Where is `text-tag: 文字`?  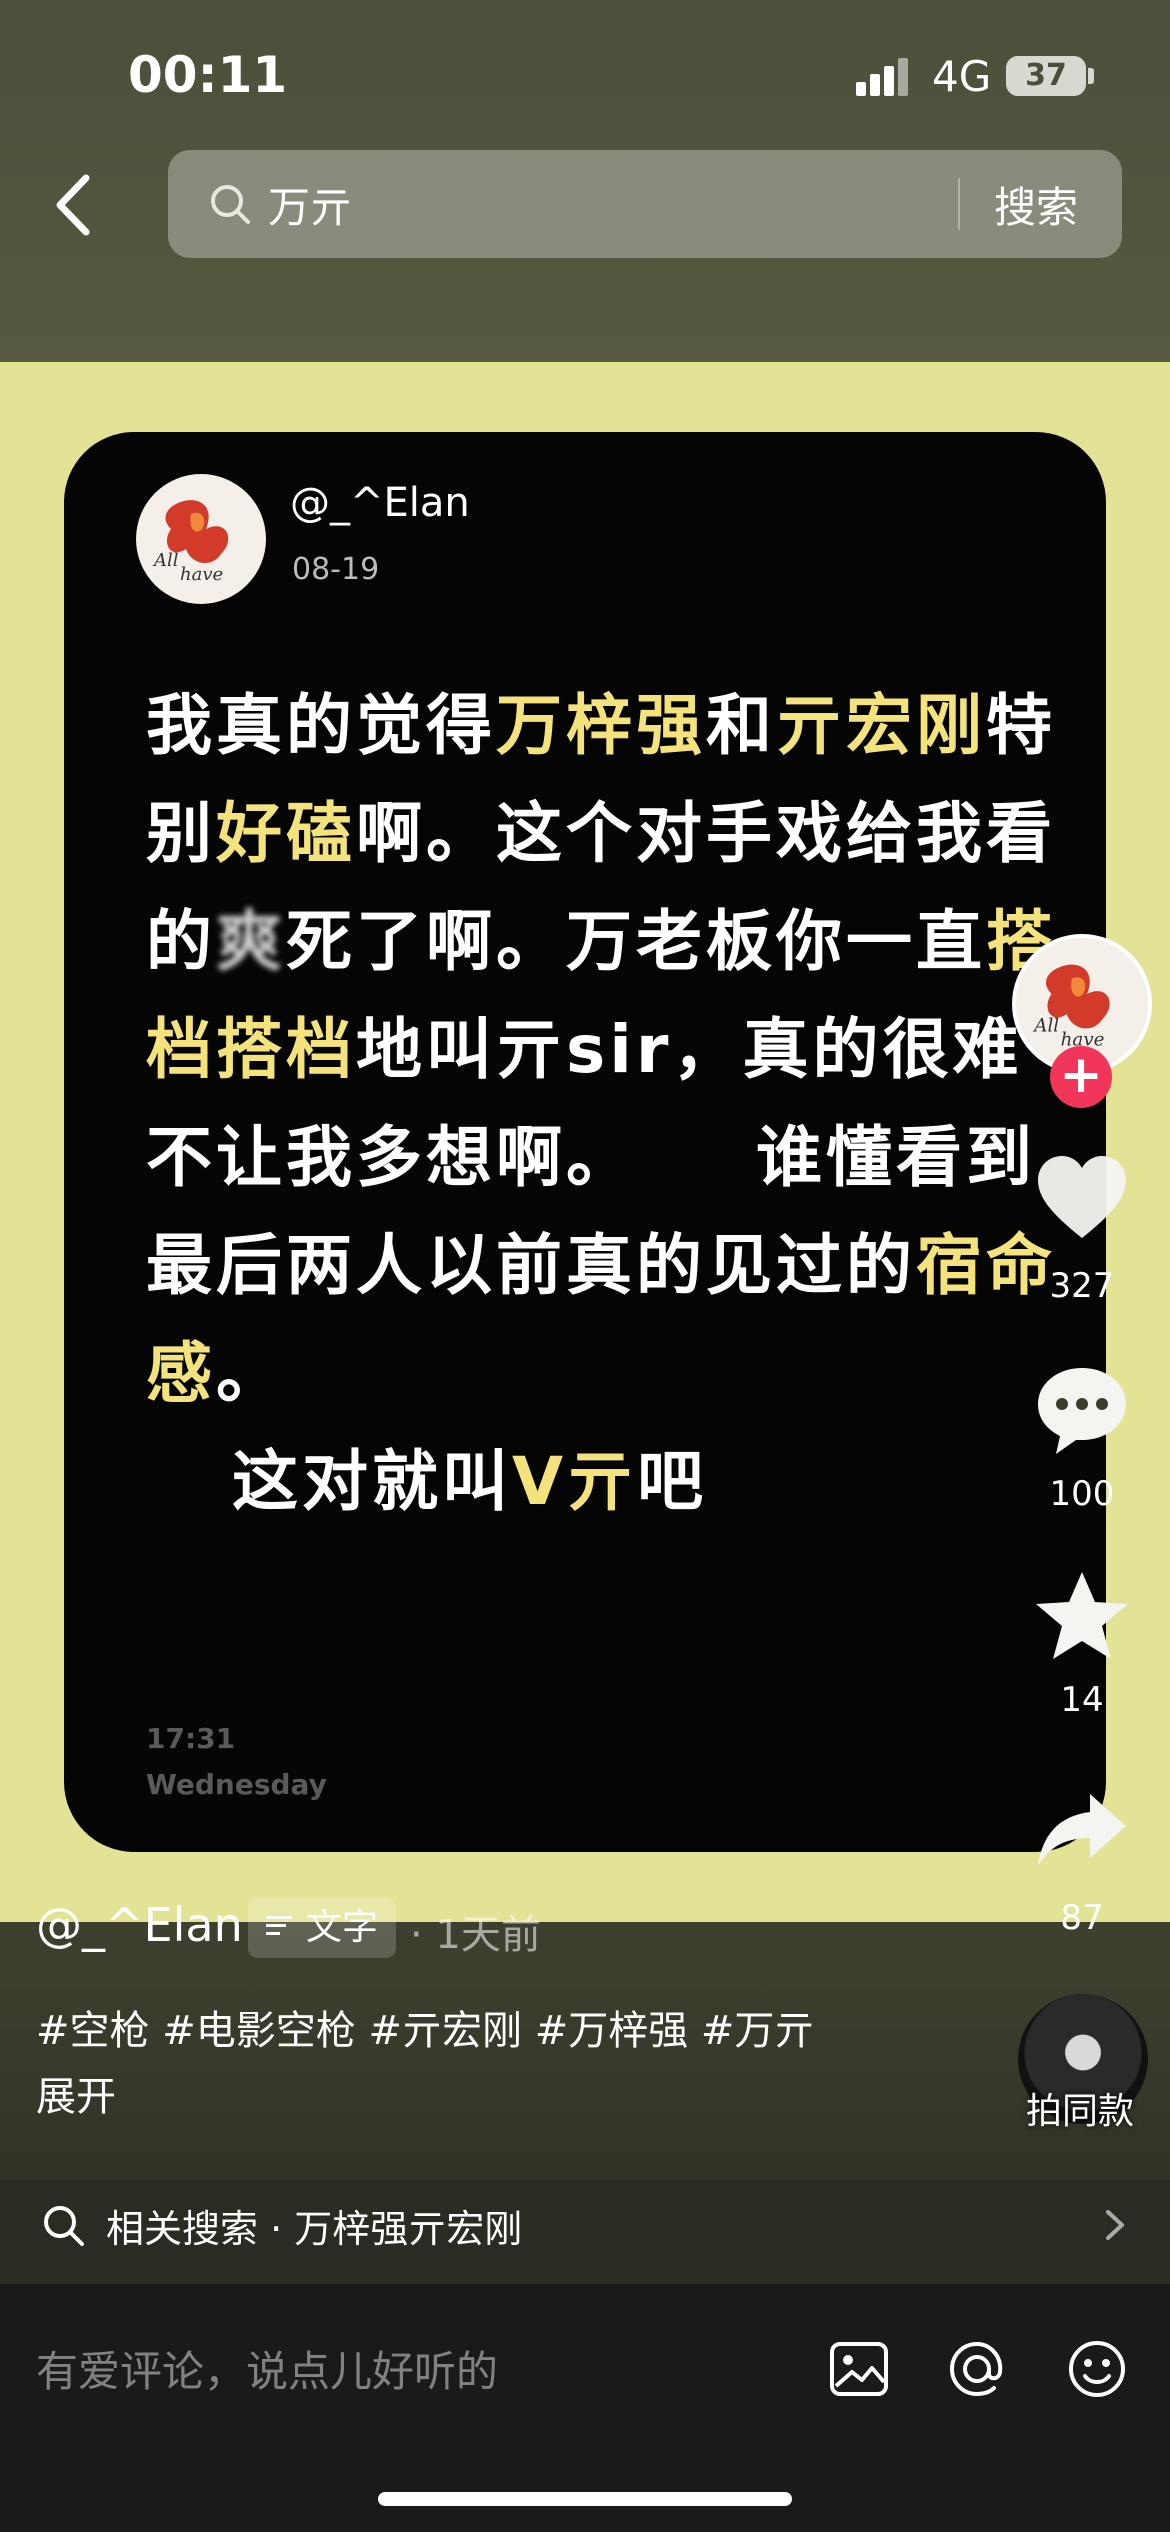
text-tag: 文字 is located at coordinates (322, 1928).